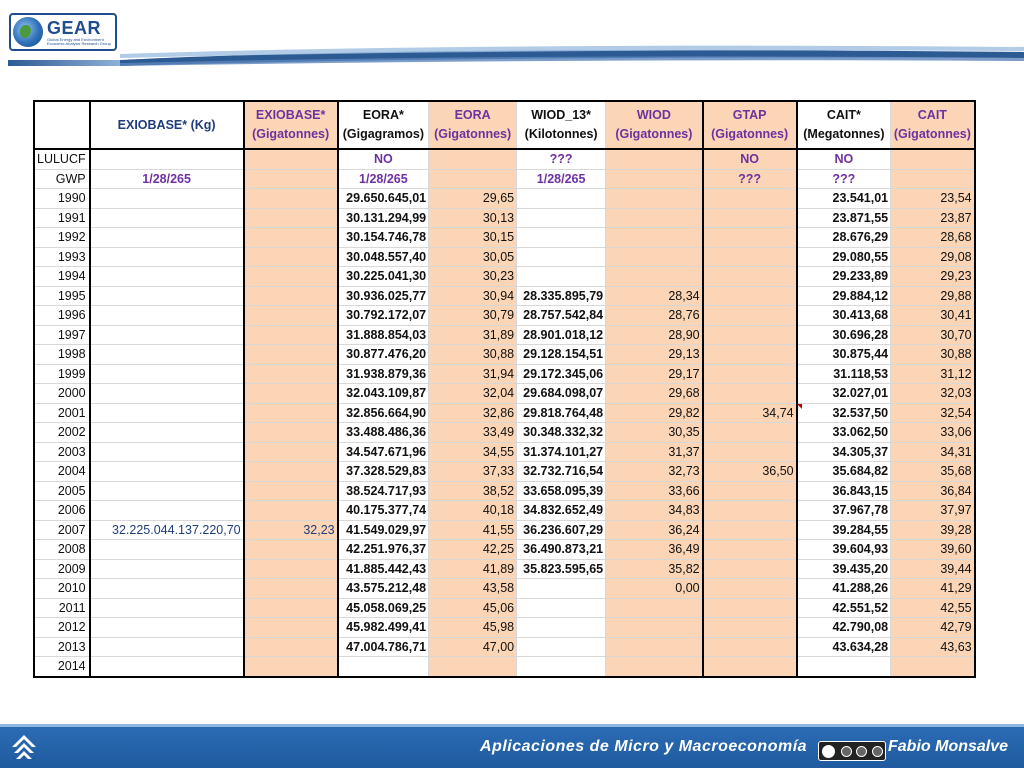 The width and height of the screenshot is (1024, 768). What do you see at coordinates (933, 490) in the screenshot?
I see `year-row-cell: 36,84` at bounding box center [933, 490].